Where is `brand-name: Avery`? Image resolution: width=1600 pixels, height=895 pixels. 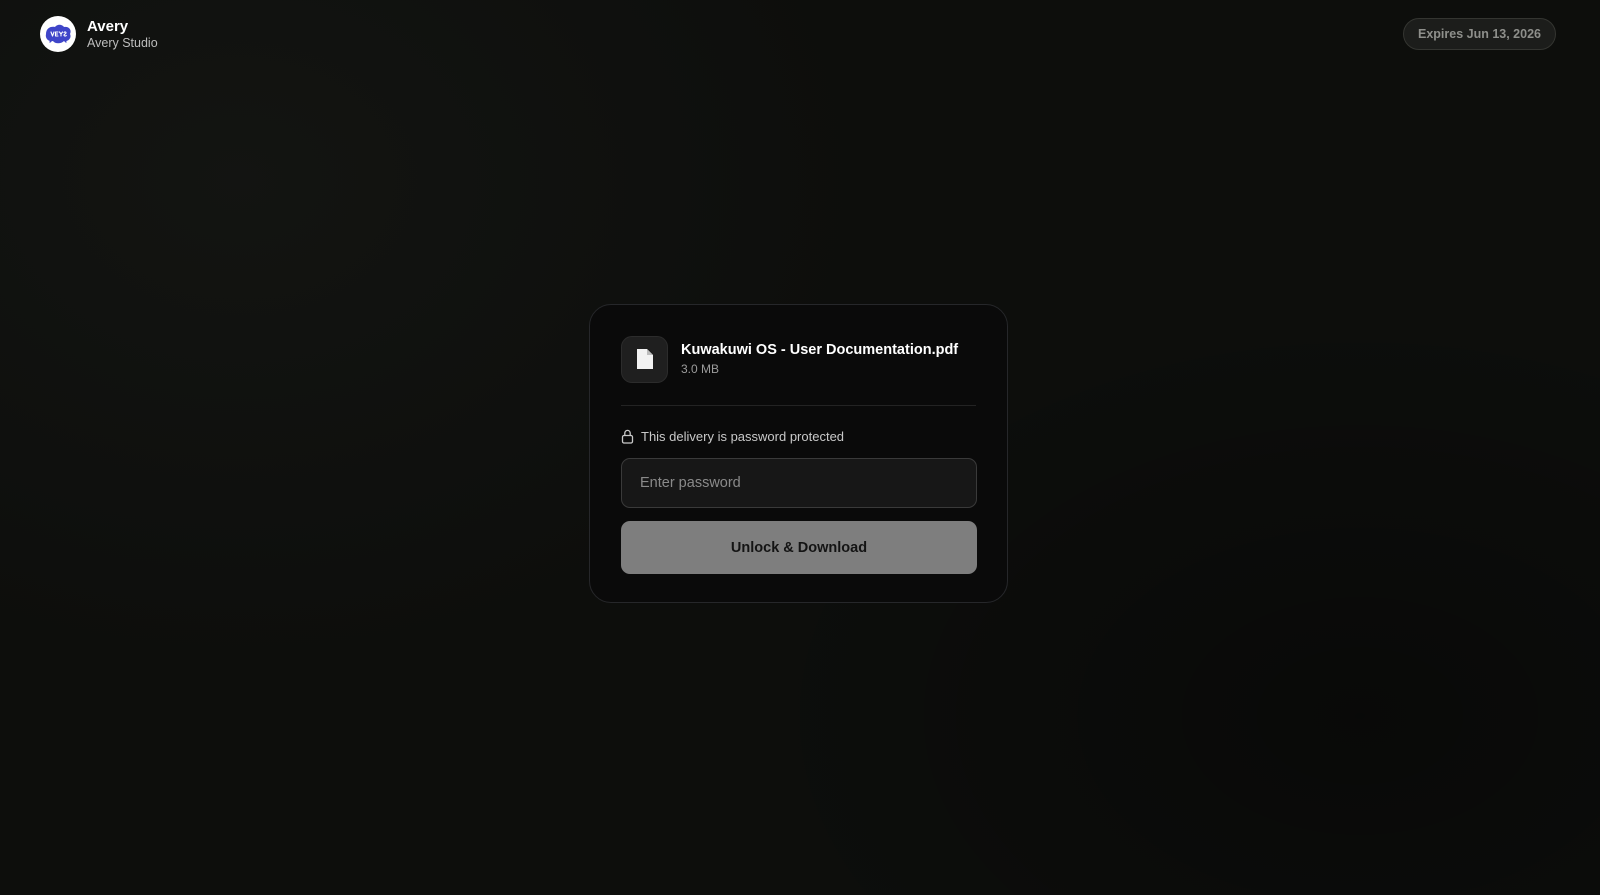 brand-name: Avery is located at coordinates (108, 26).